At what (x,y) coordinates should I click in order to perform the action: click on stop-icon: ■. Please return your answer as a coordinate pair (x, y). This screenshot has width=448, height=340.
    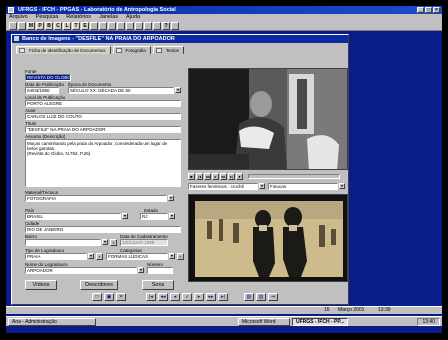
    Looking at the image, I should click on (191, 176).